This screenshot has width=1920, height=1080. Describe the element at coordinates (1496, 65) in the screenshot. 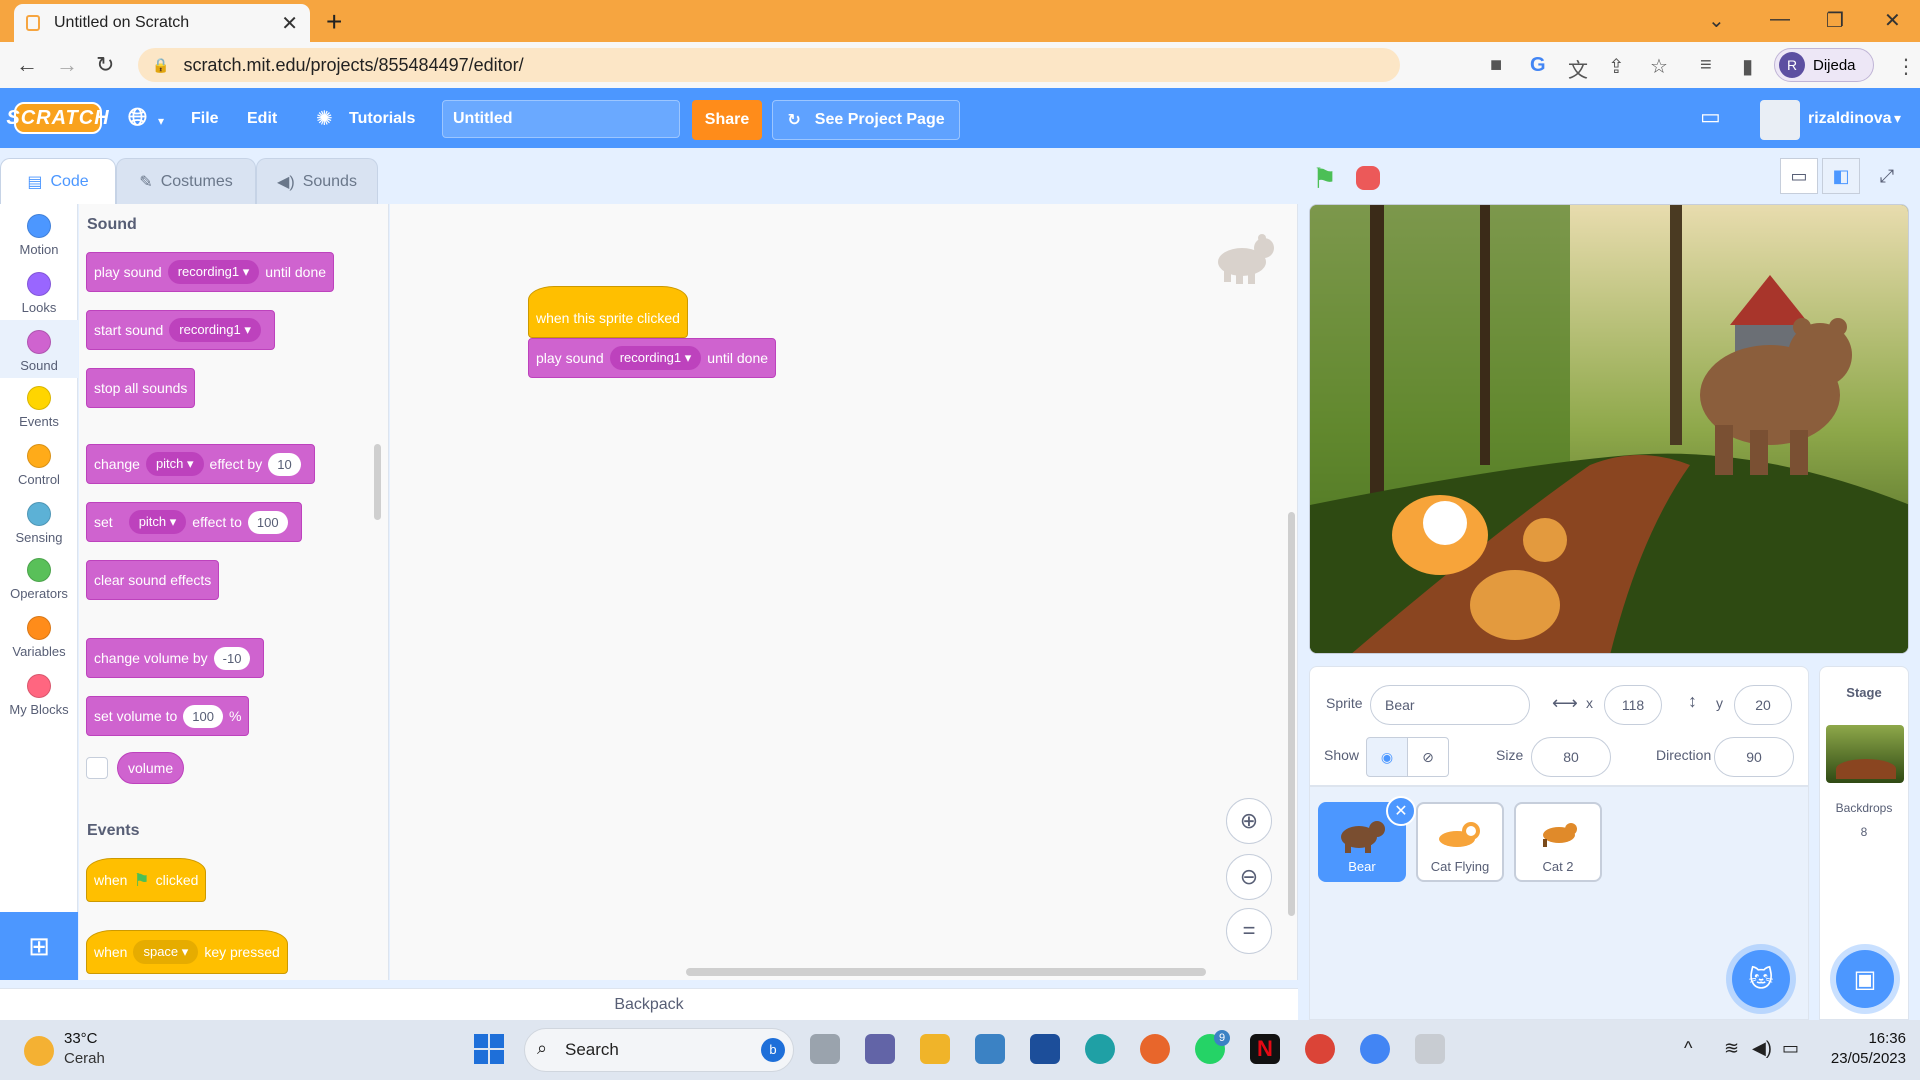

I see `camera-icon: ■` at that location.